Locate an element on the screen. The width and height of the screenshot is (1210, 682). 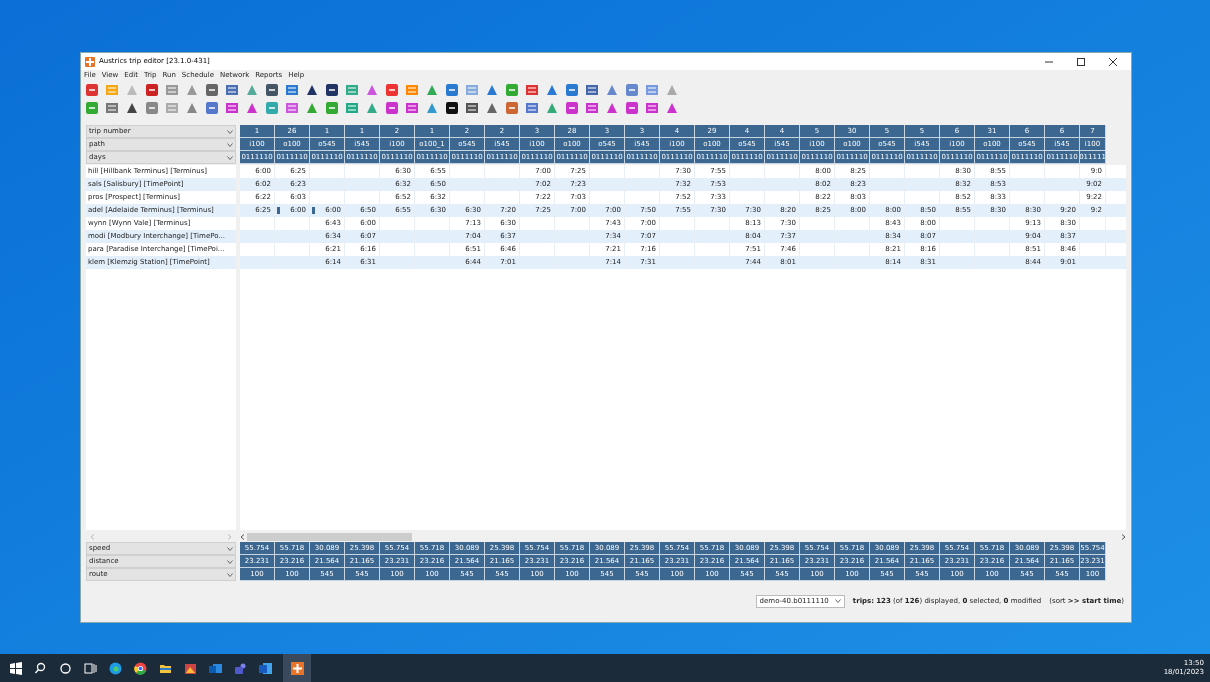
task-view-icon is located at coordinates (90, 668).